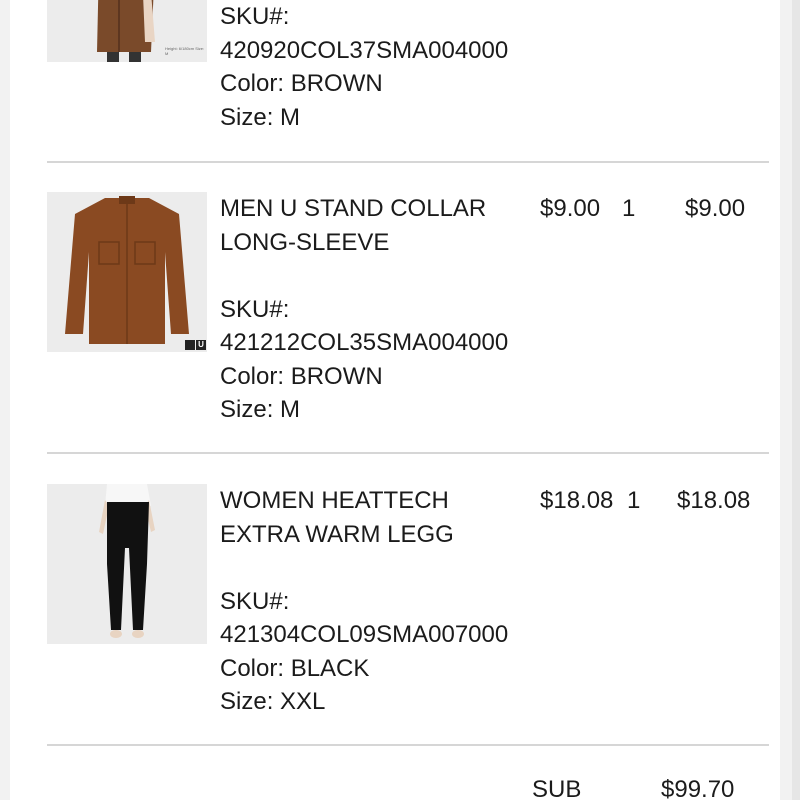  Describe the element at coordinates (370, 209) in the screenshot. I see `product-name: MEN U STAND COLLAR` at that location.